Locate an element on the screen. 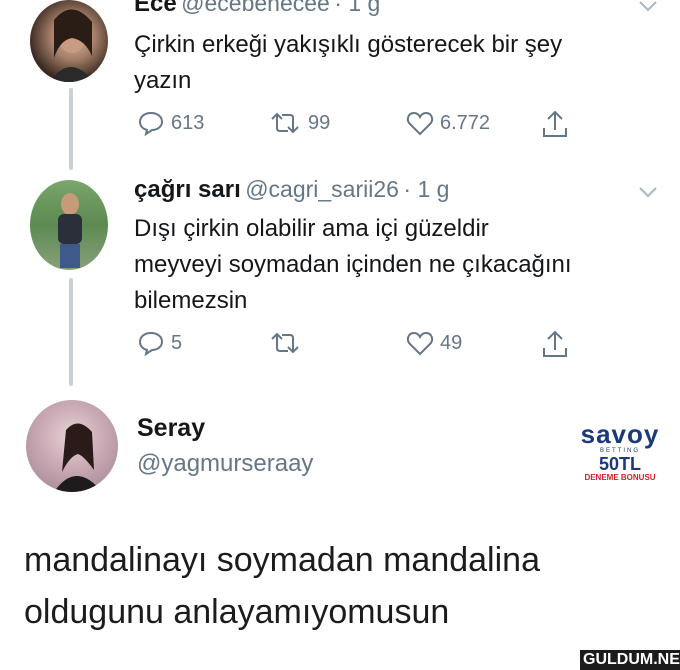  avatar-seray is located at coordinates (72, 446).